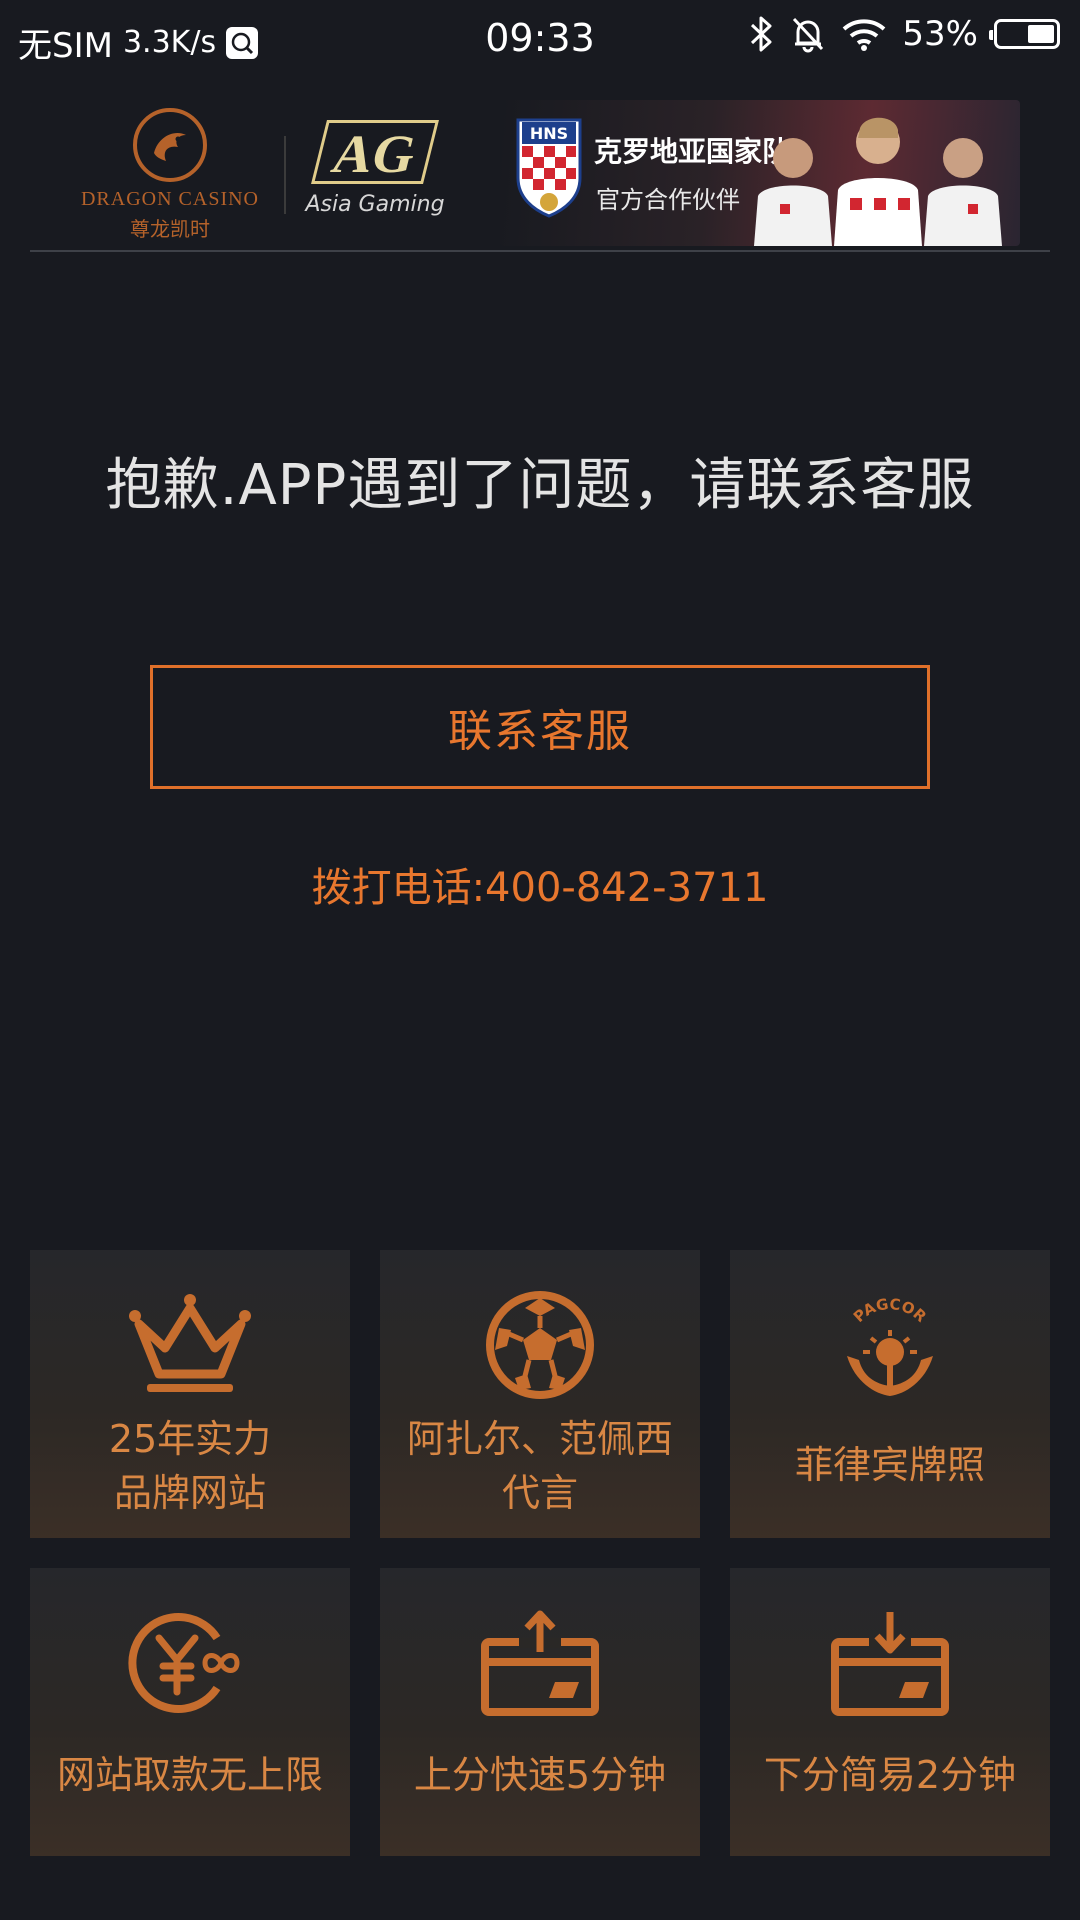 The height and width of the screenshot is (1920, 1080). I want to click on card-download-icon, so click(890, 1663).